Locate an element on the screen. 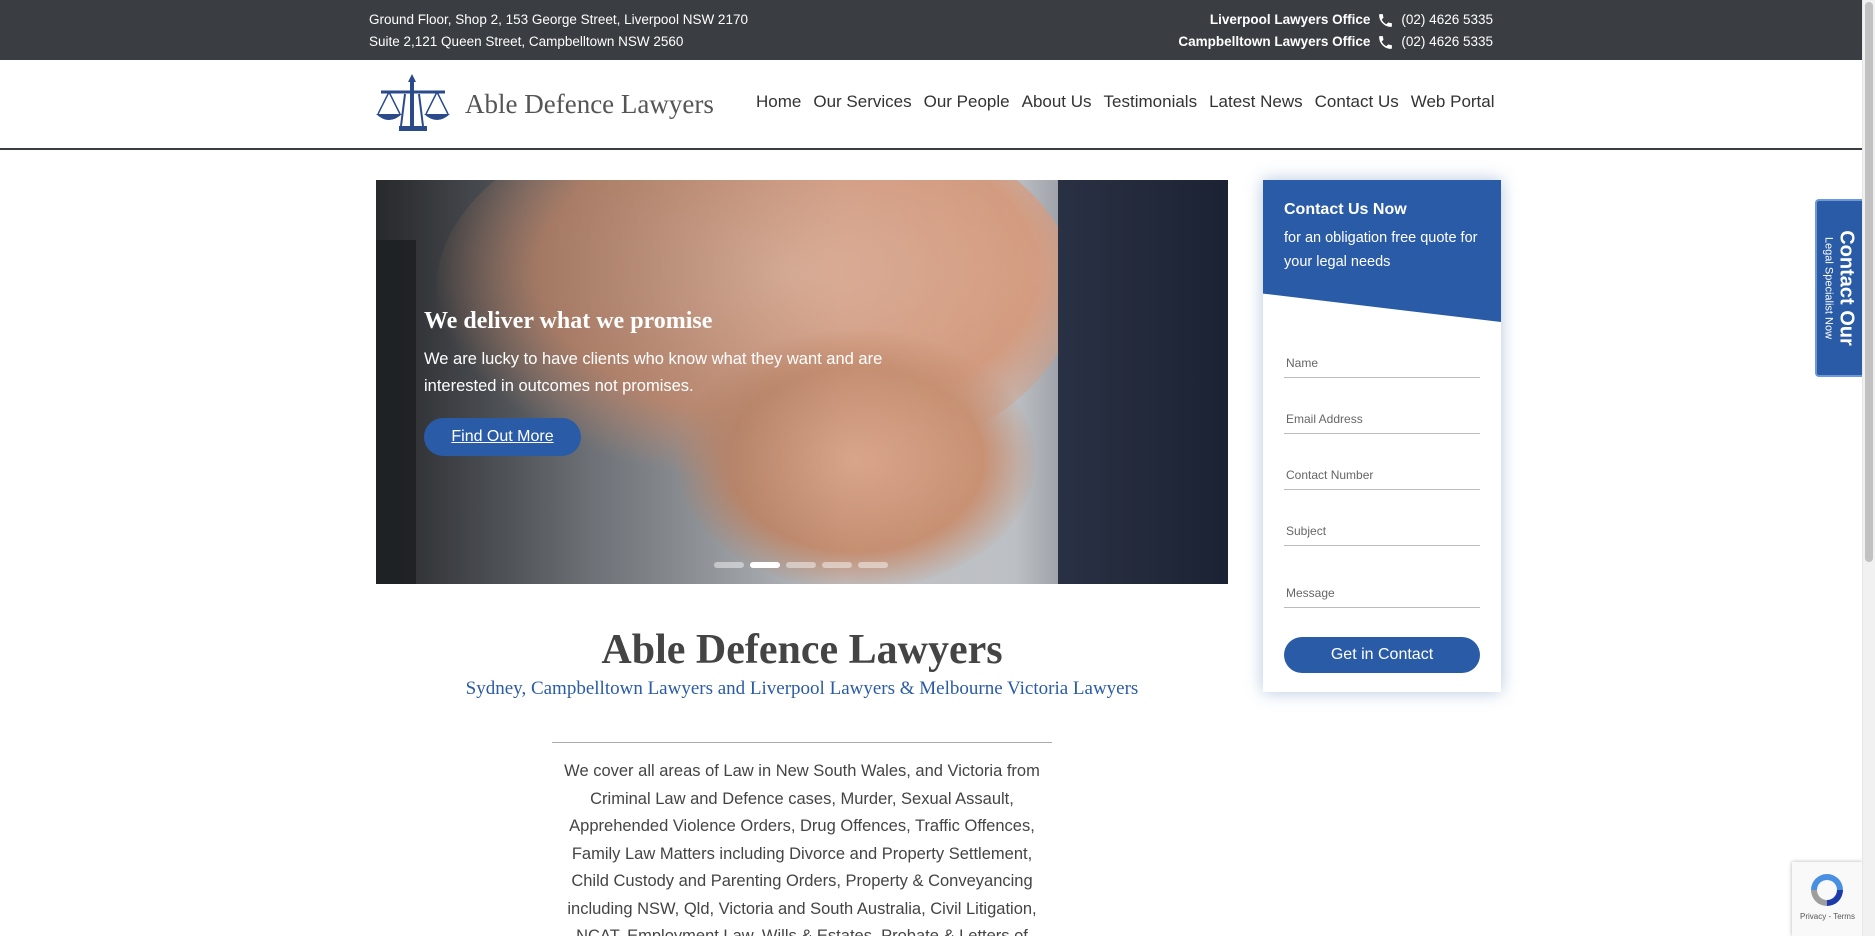  find-out-more-button: Find Out More is located at coordinates (502, 437).